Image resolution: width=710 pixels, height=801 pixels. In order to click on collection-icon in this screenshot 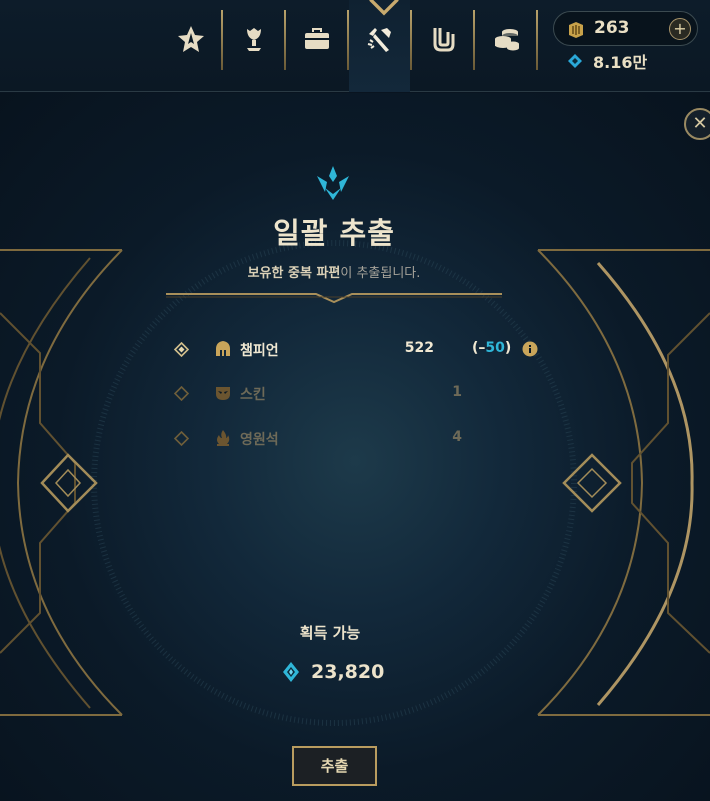, I will do `click(316, 38)`.